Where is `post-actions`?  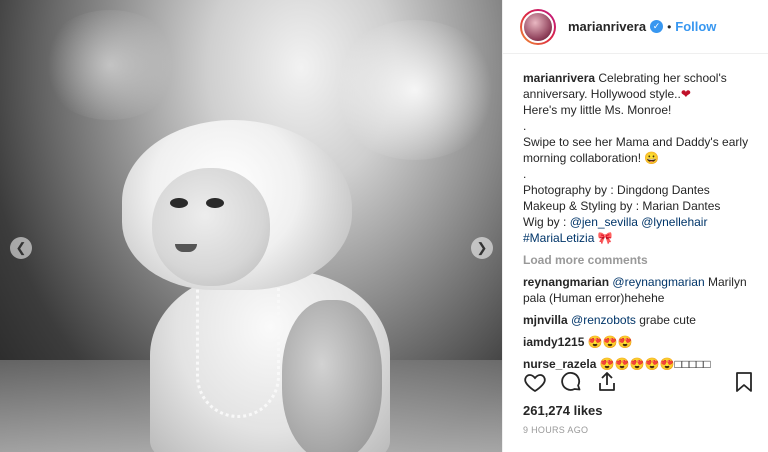
post-actions is located at coordinates (639, 382).